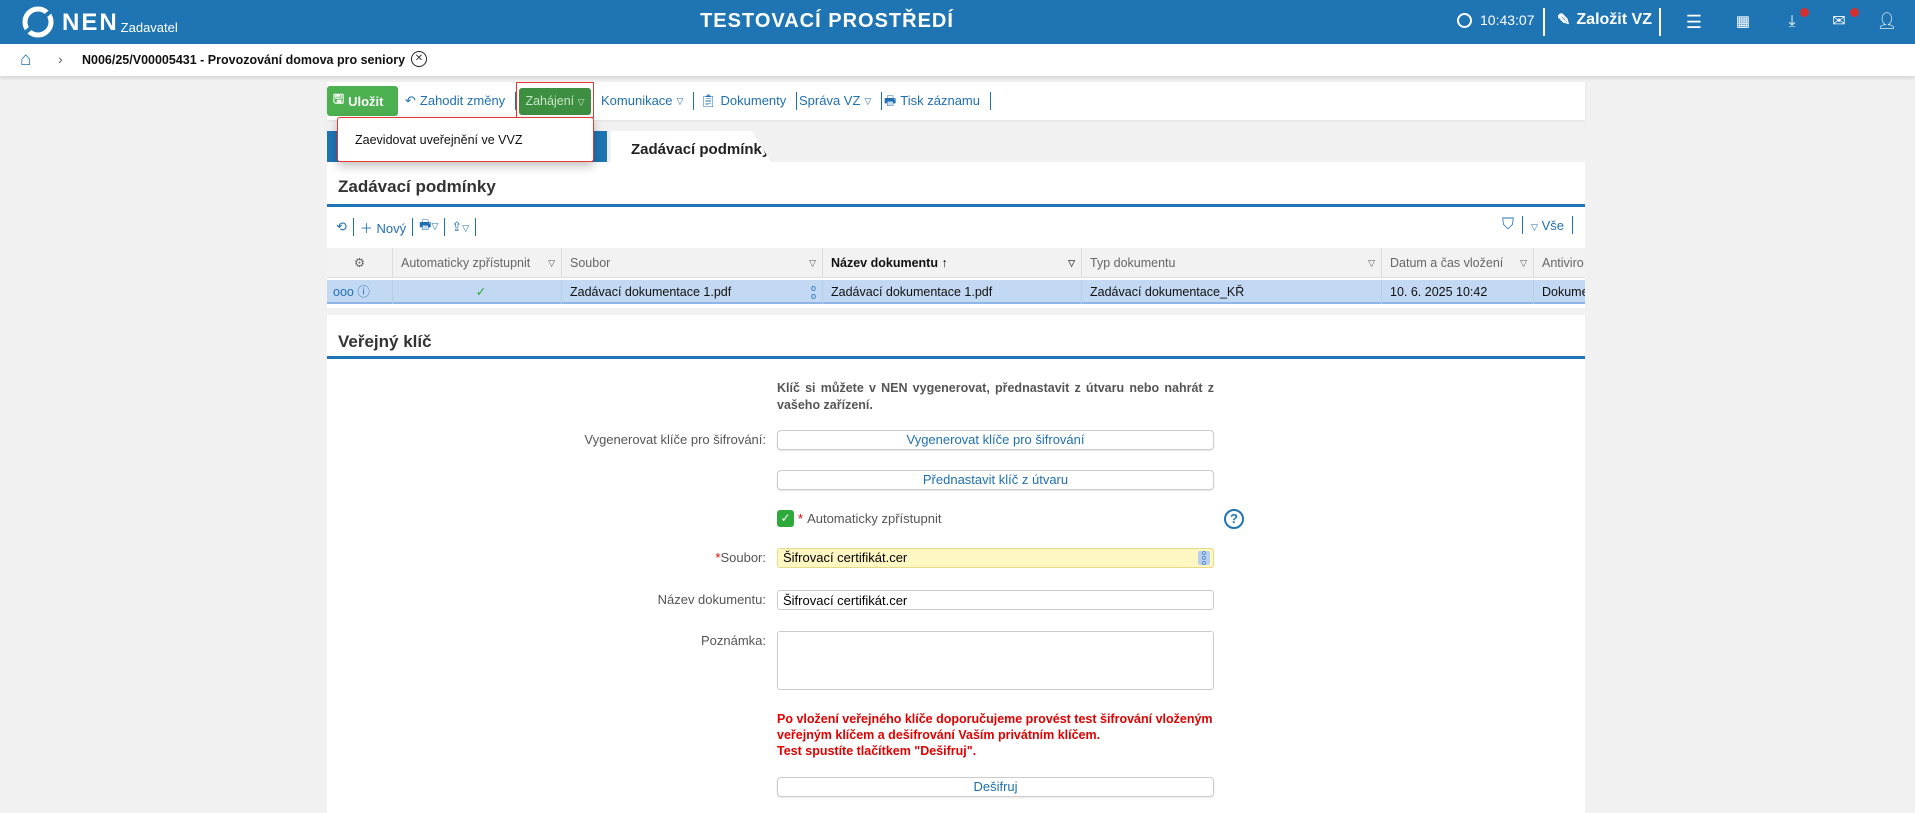  I want to click on start-dropdown-button: Zahájení ▽, so click(555, 101).